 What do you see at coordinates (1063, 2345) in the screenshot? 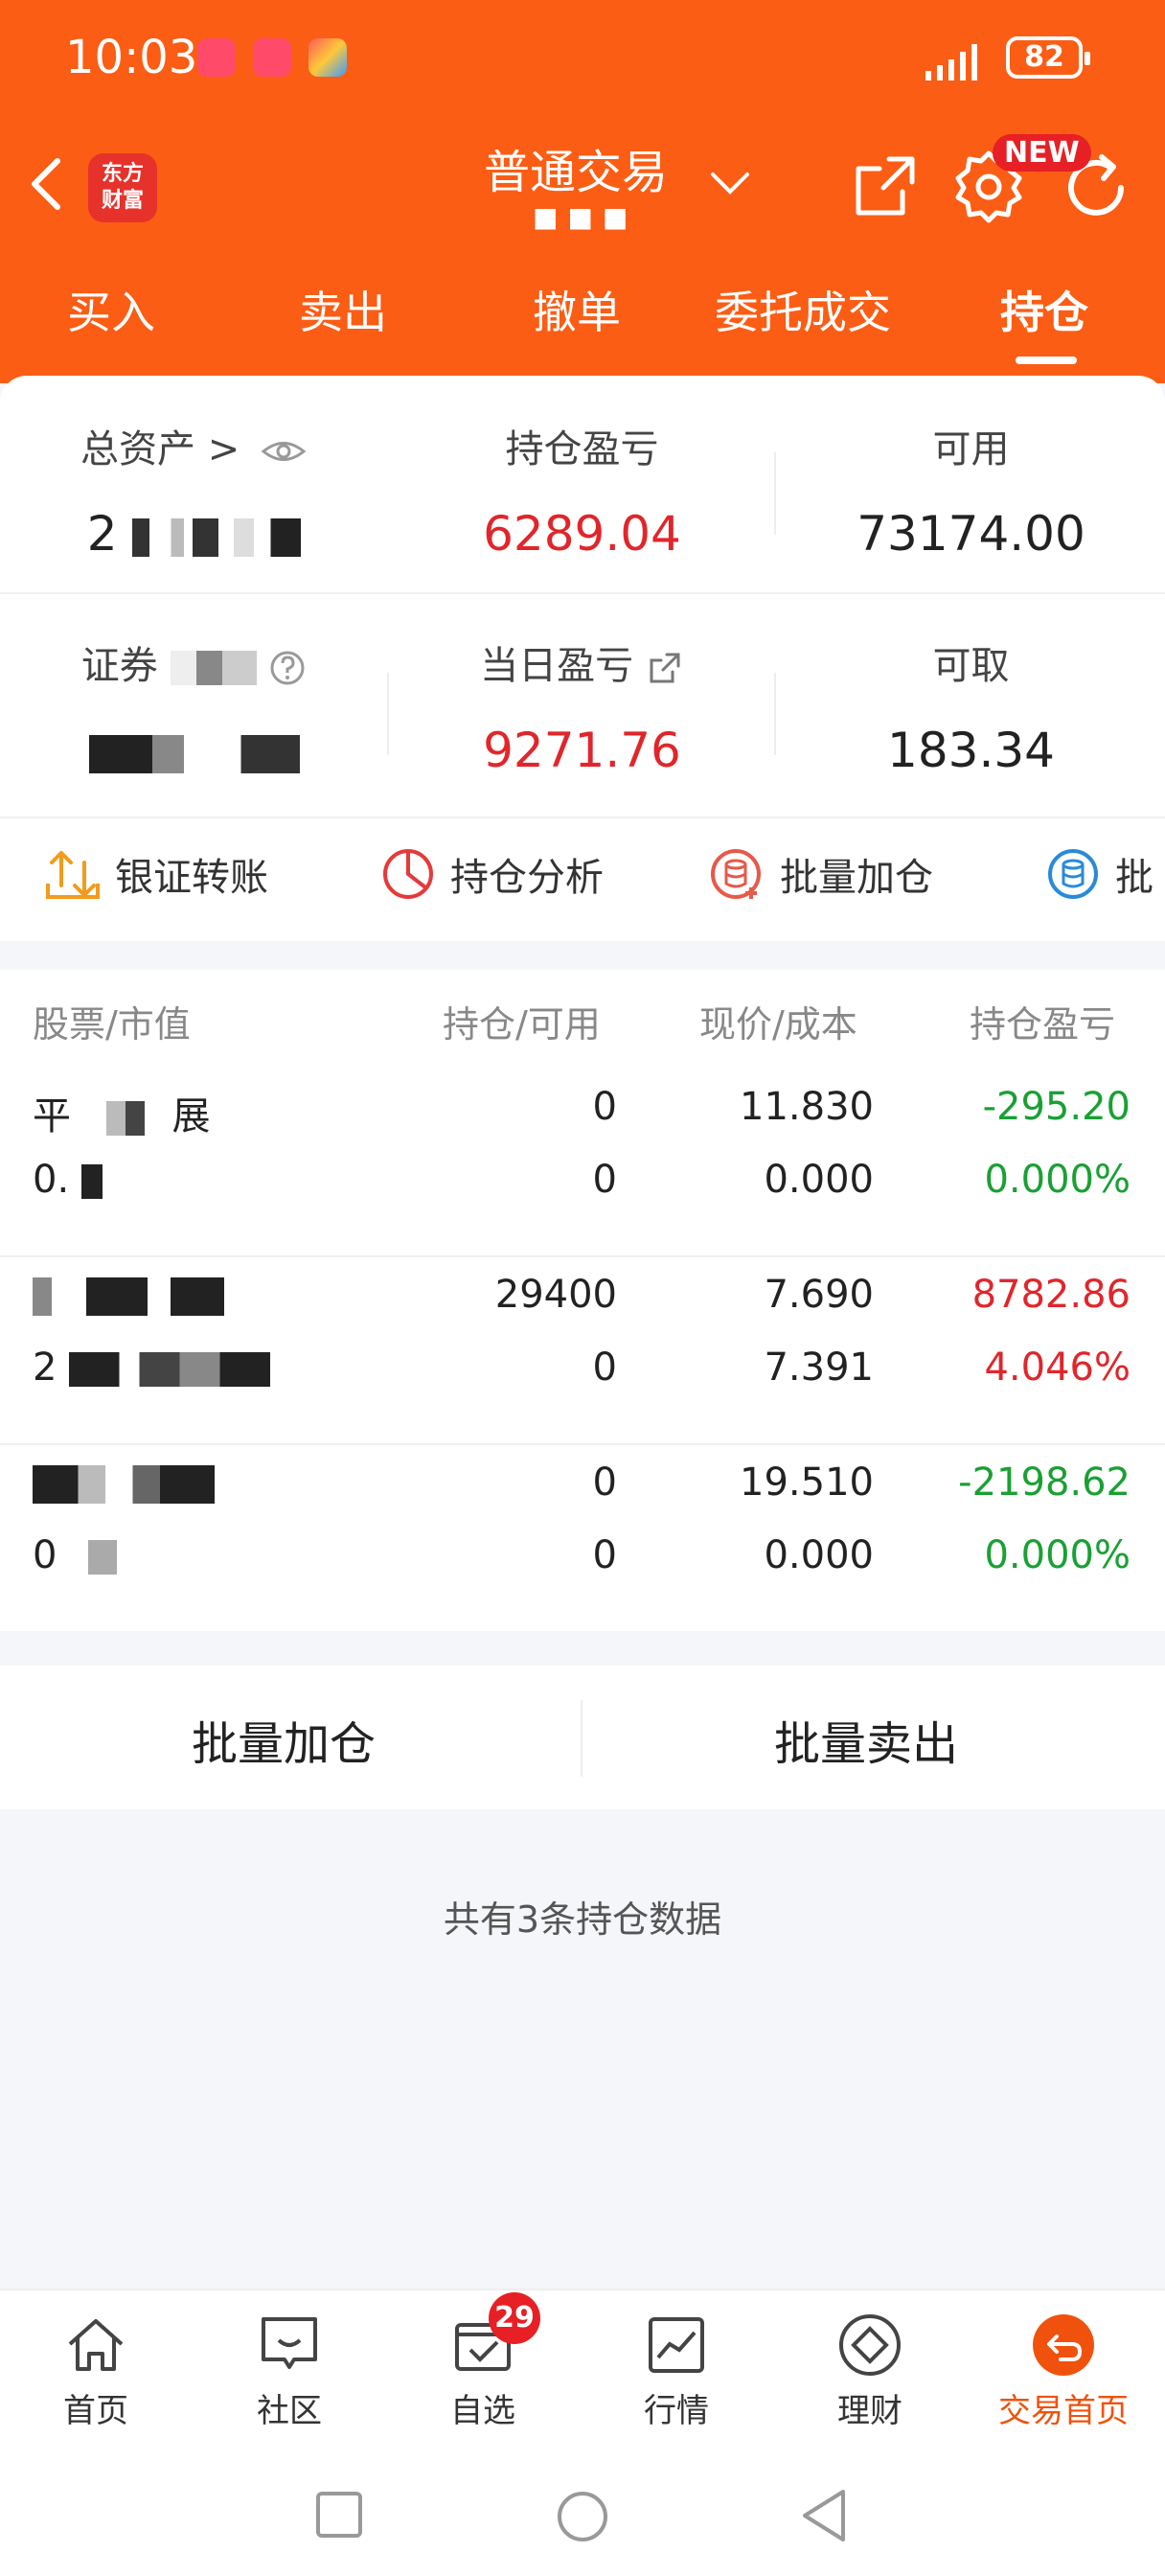
I see `trade-home-icon` at bounding box center [1063, 2345].